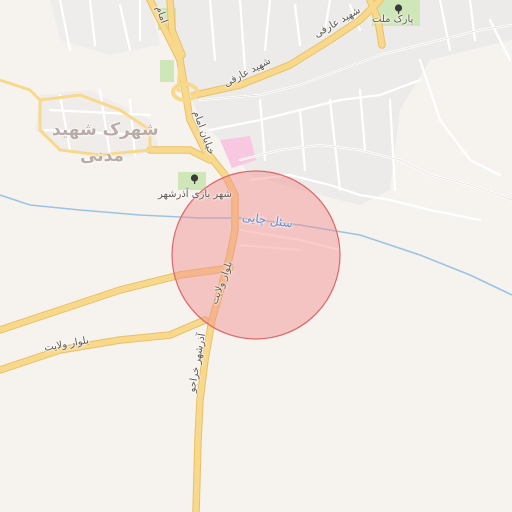 This screenshot has width=512, height=512. I want to click on tree-icon, so click(194, 179).